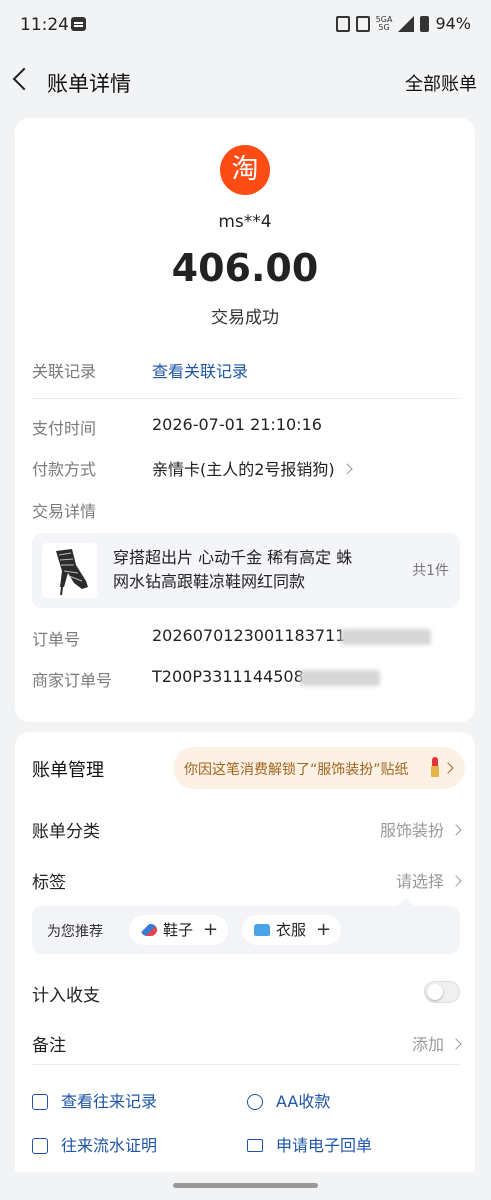 The image size is (491, 1200). What do you see at coordinates (245, 26) in the screenshot?
I see `status-bar: 11:24 5GA 5G 94%` at bounding box center [245, 26].